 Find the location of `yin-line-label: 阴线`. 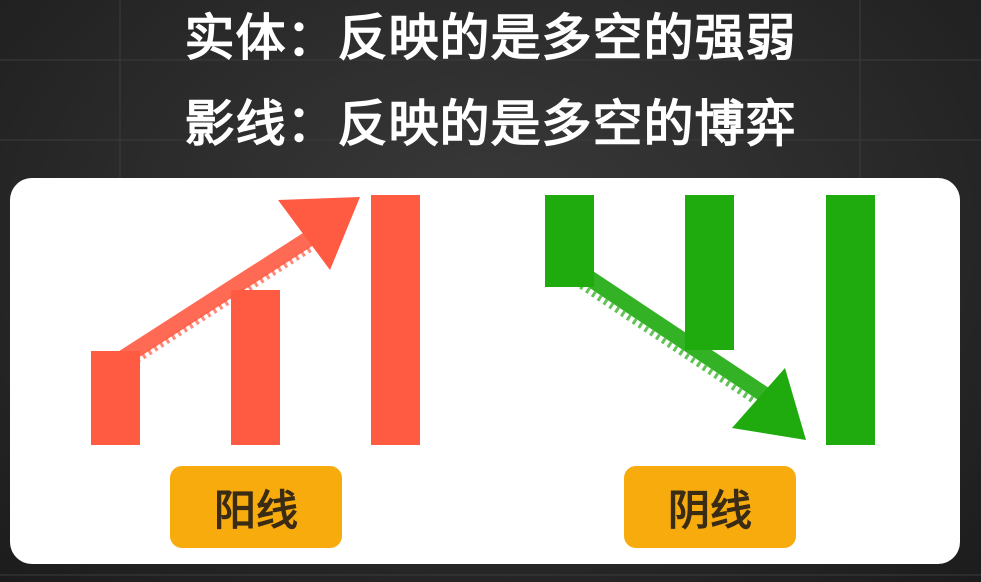

yin-line-label: 阴线 is located at coordinates (710, 507).